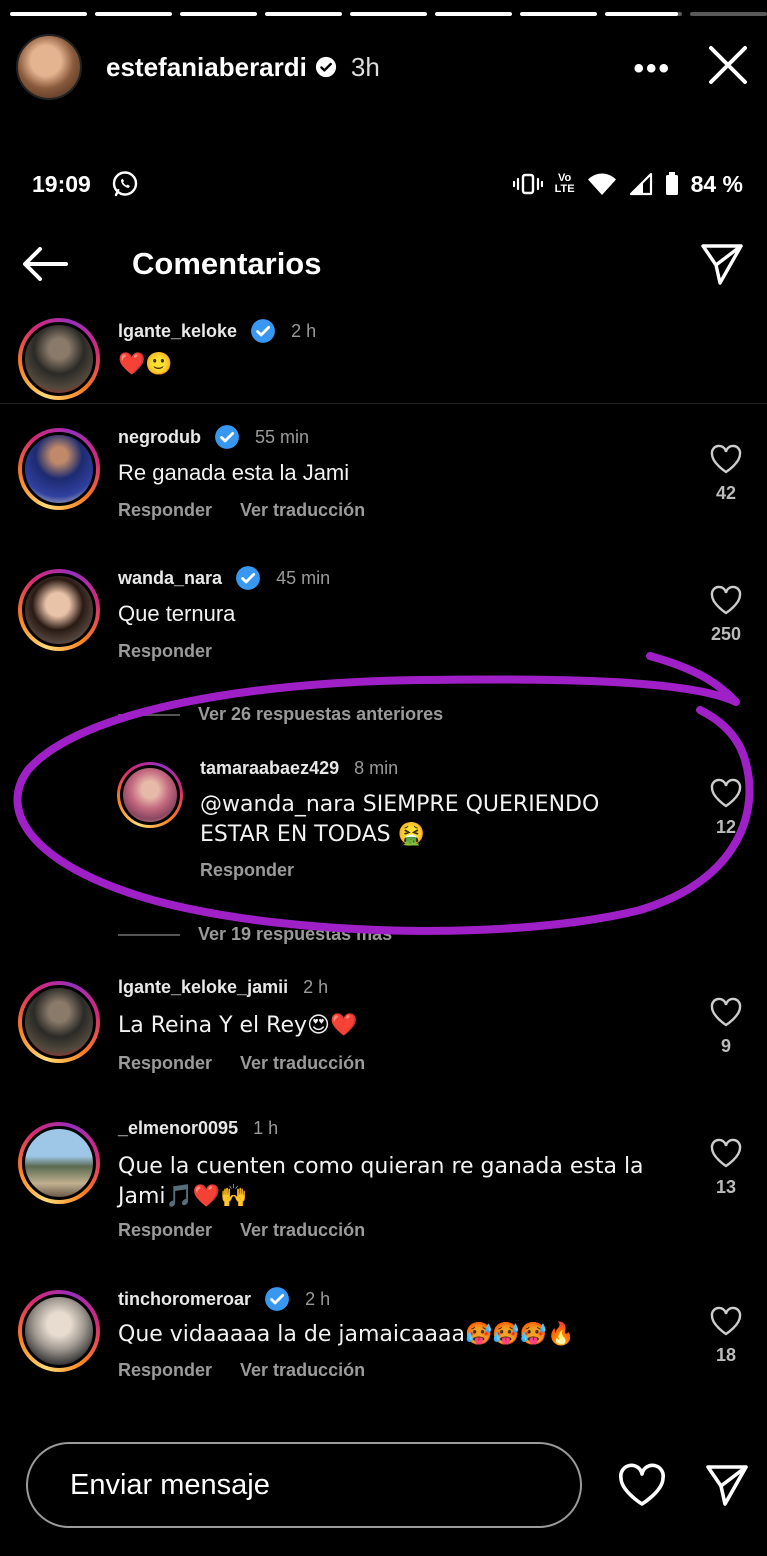 Image resolution: width=767 pixels, height=1556 pixels. I want to click on close-icon, so click(728, 65).